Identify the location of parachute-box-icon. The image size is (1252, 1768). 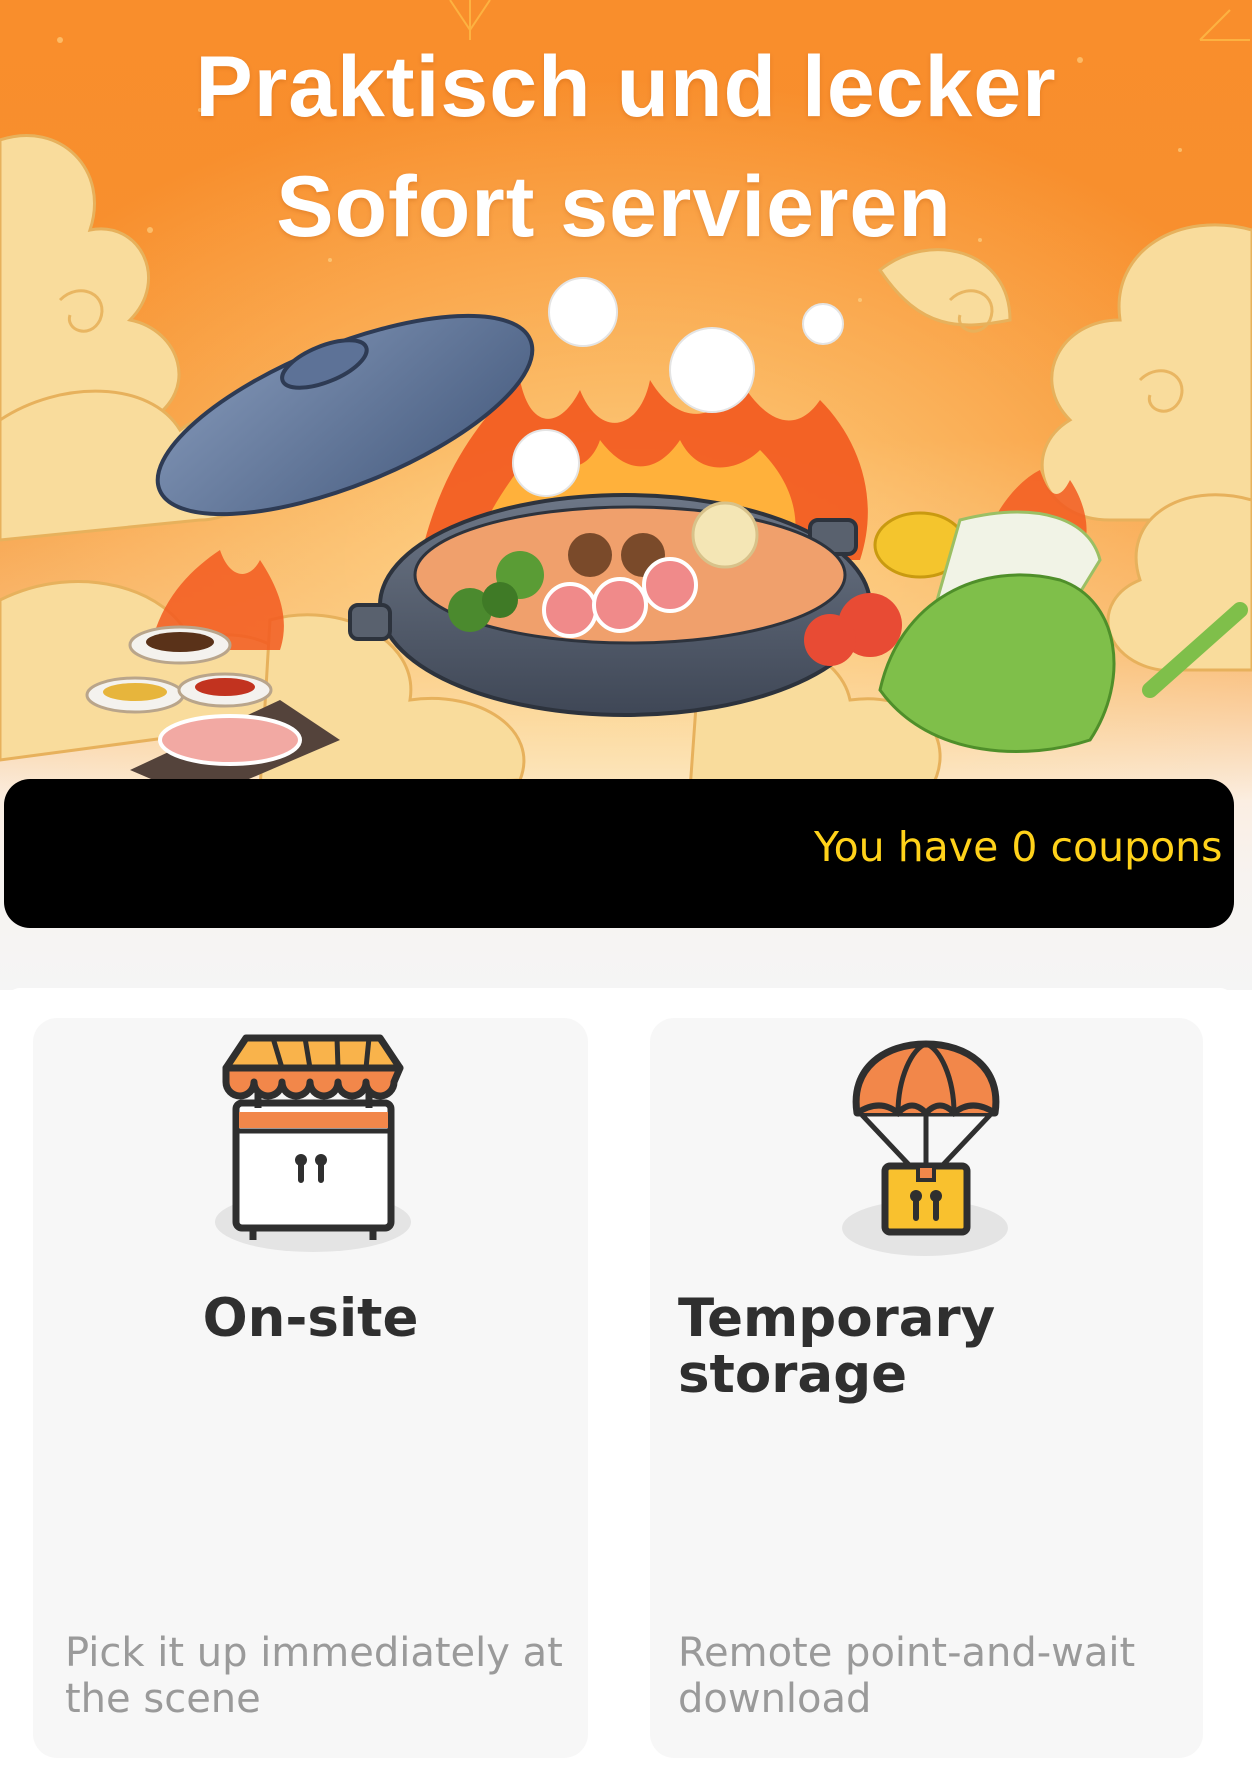
(925, 1148).